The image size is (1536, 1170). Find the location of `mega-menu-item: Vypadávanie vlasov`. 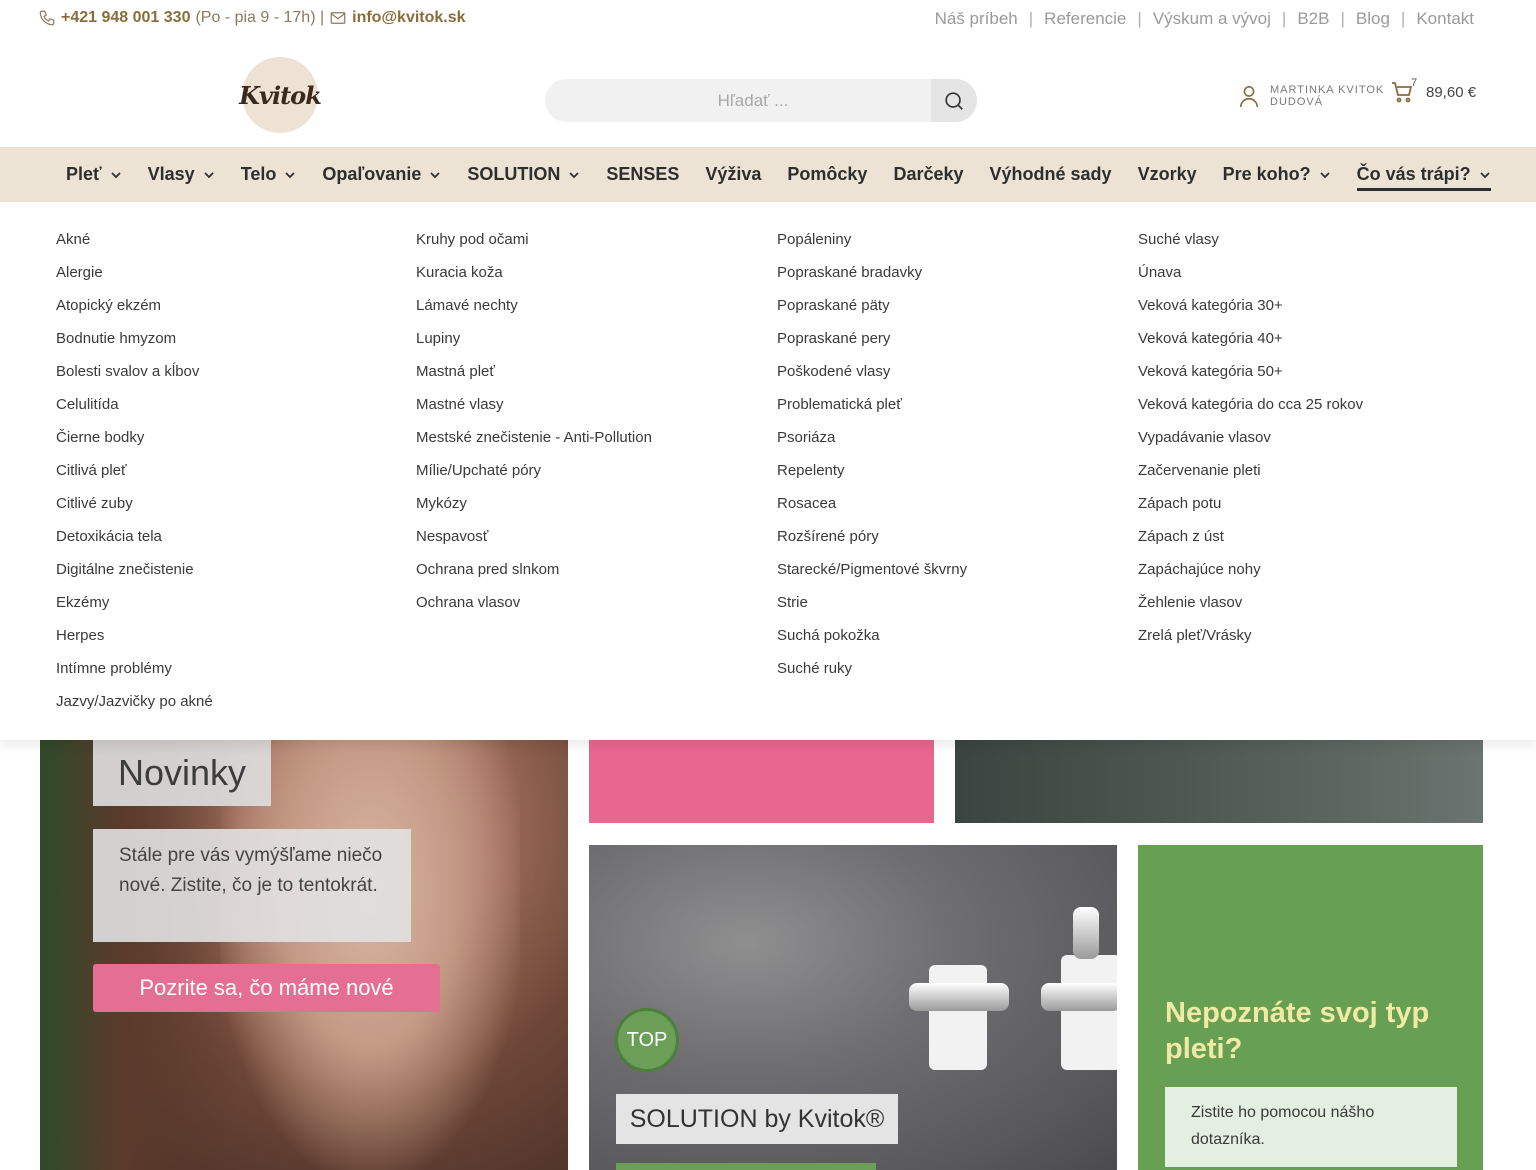

mega-menu-item: Vypadávanie vlasov is located at coordinates (1250, 444).